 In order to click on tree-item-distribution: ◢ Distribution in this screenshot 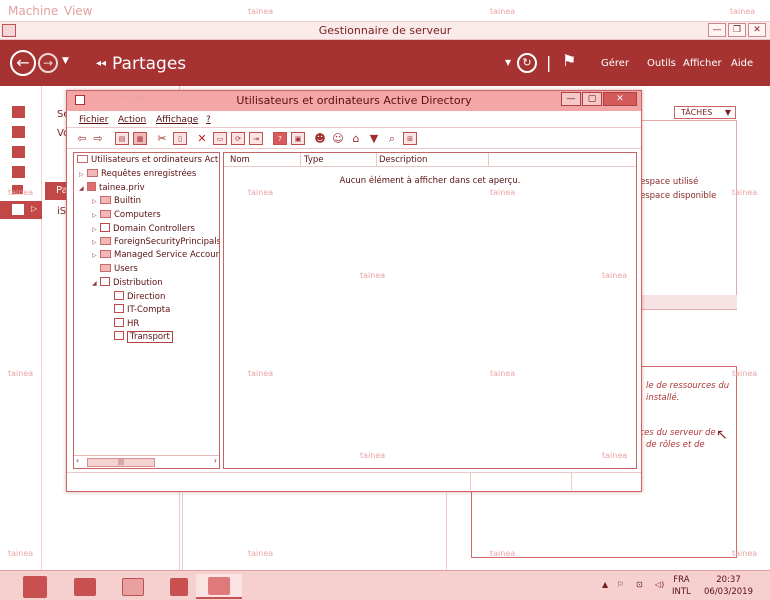, I will do `click(127, 282)`.